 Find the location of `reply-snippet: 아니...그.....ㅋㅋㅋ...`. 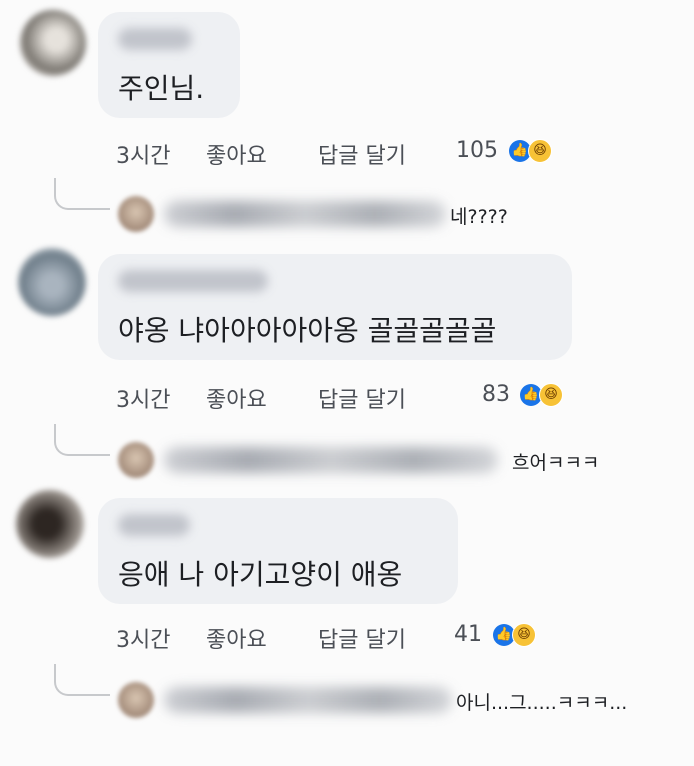

reply-snippet: 아니...그.....ㅋㅋㅋ... is located at coordinates (541, 701).